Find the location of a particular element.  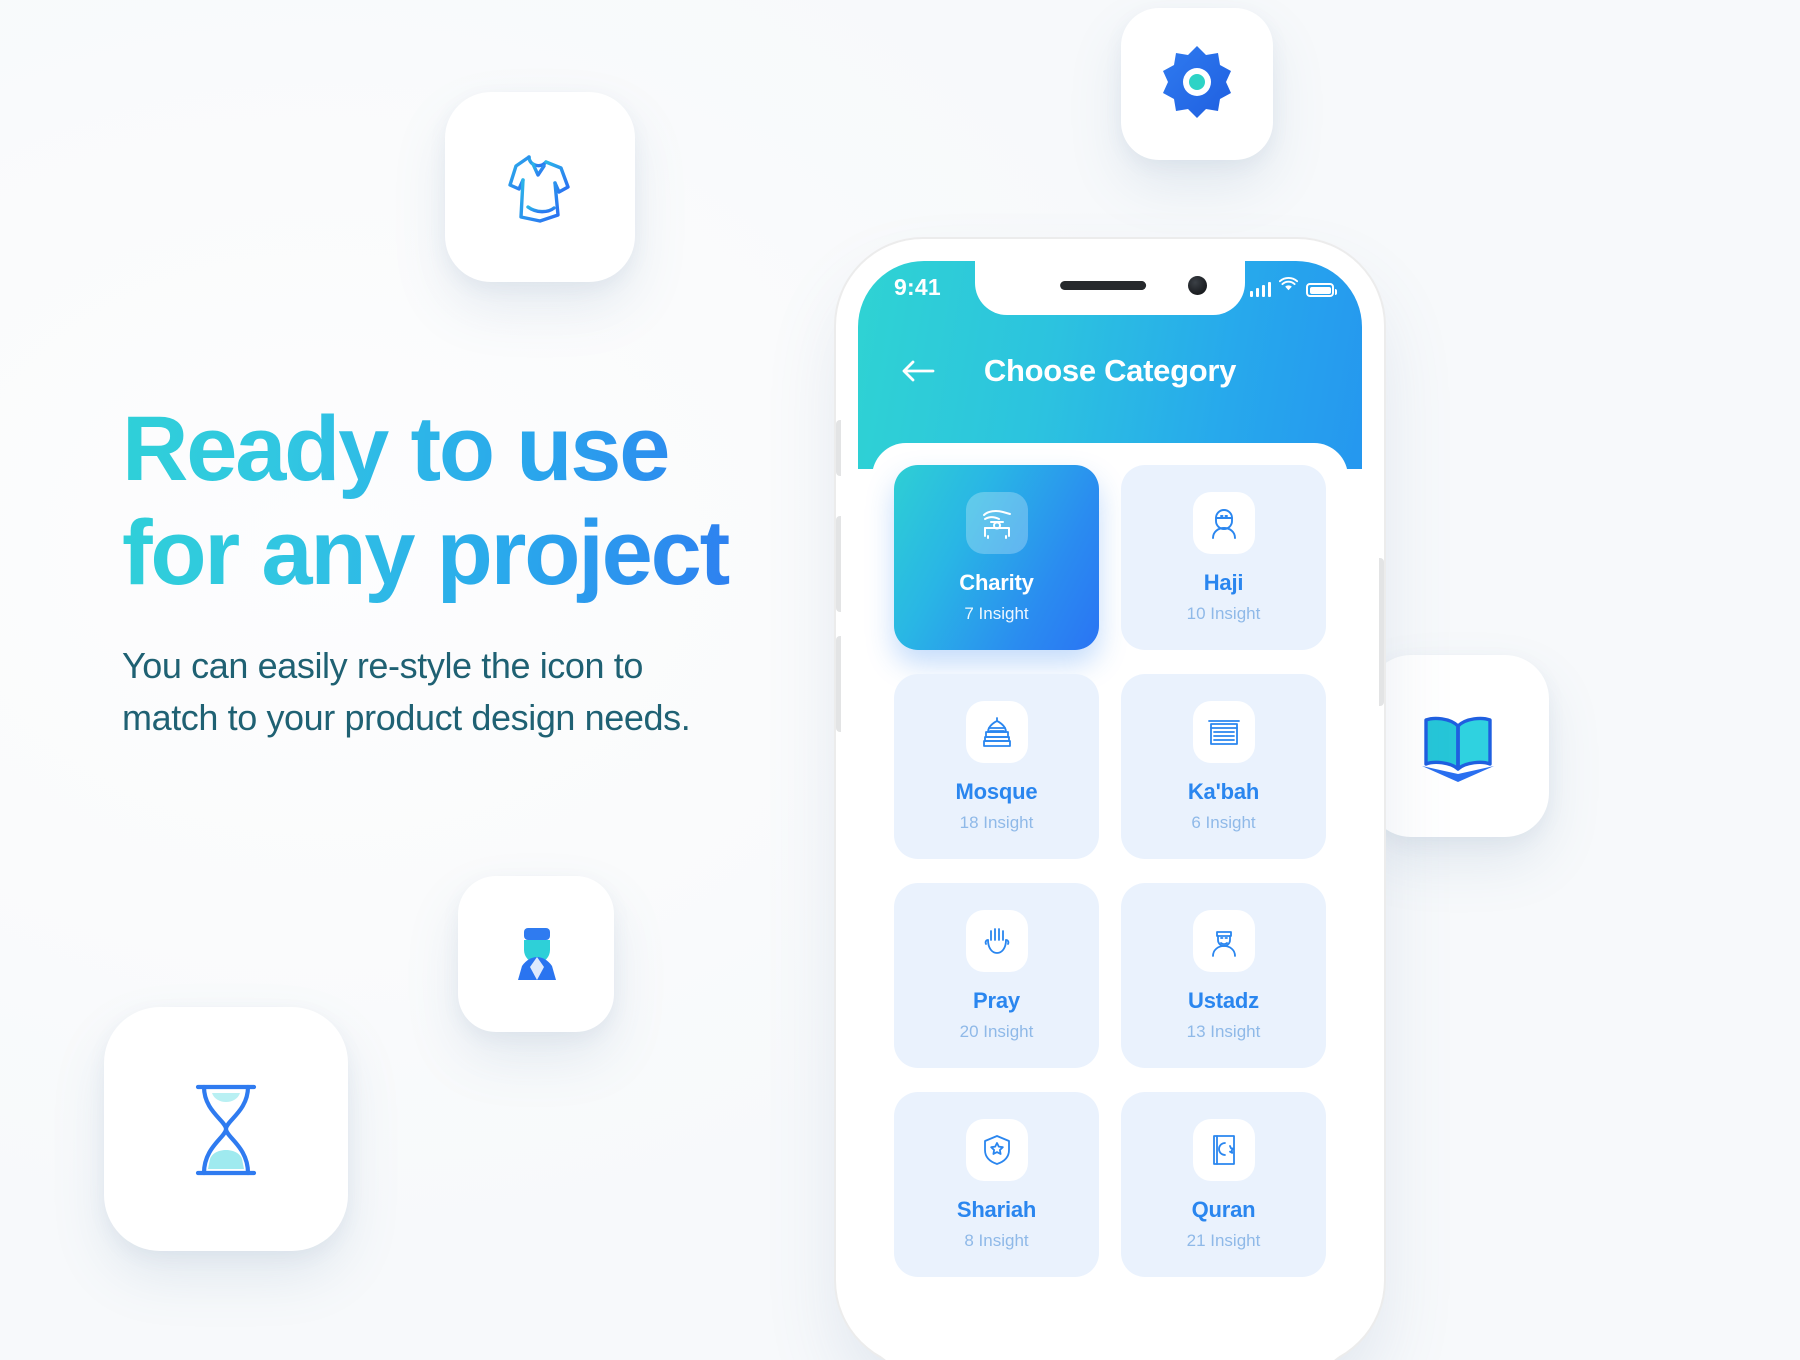

category-card-mosque: Mosque 18 Insight is located at coordinates (996, 766).